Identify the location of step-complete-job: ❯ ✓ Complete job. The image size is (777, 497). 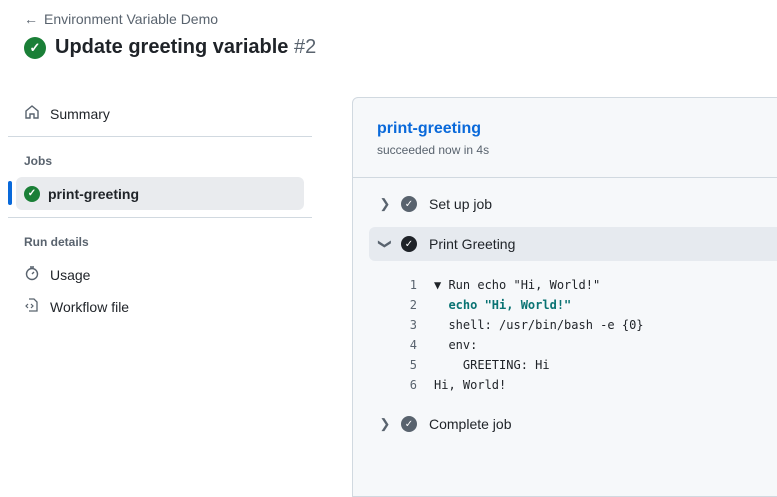
(573, 424).